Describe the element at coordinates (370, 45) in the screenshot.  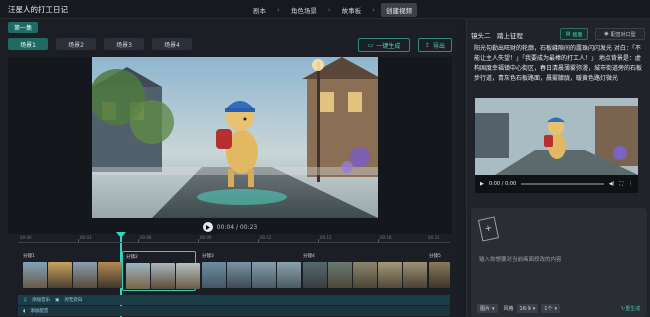
I see `monitor-icon: ▭` at that location.